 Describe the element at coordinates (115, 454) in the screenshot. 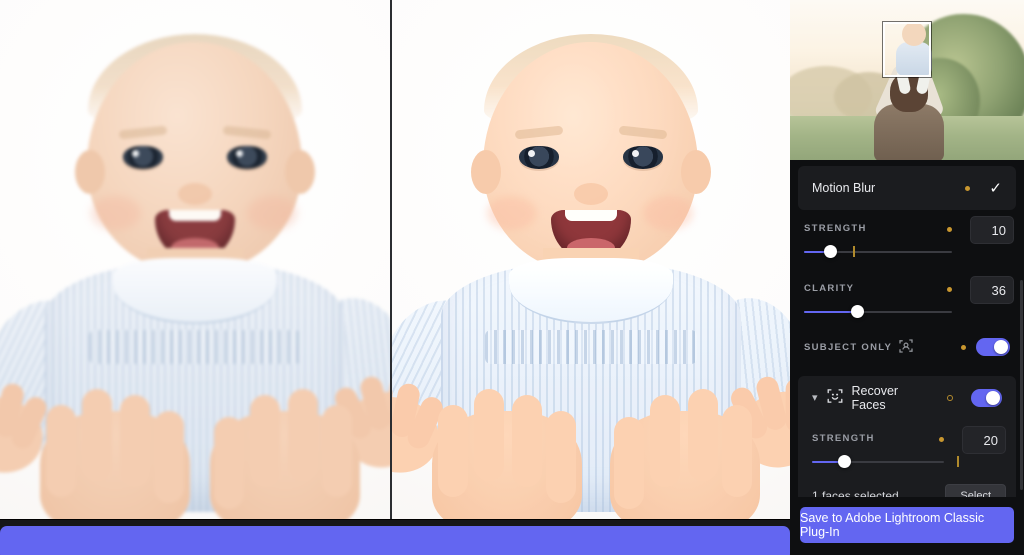

I see `adult-hand-left` at that location.